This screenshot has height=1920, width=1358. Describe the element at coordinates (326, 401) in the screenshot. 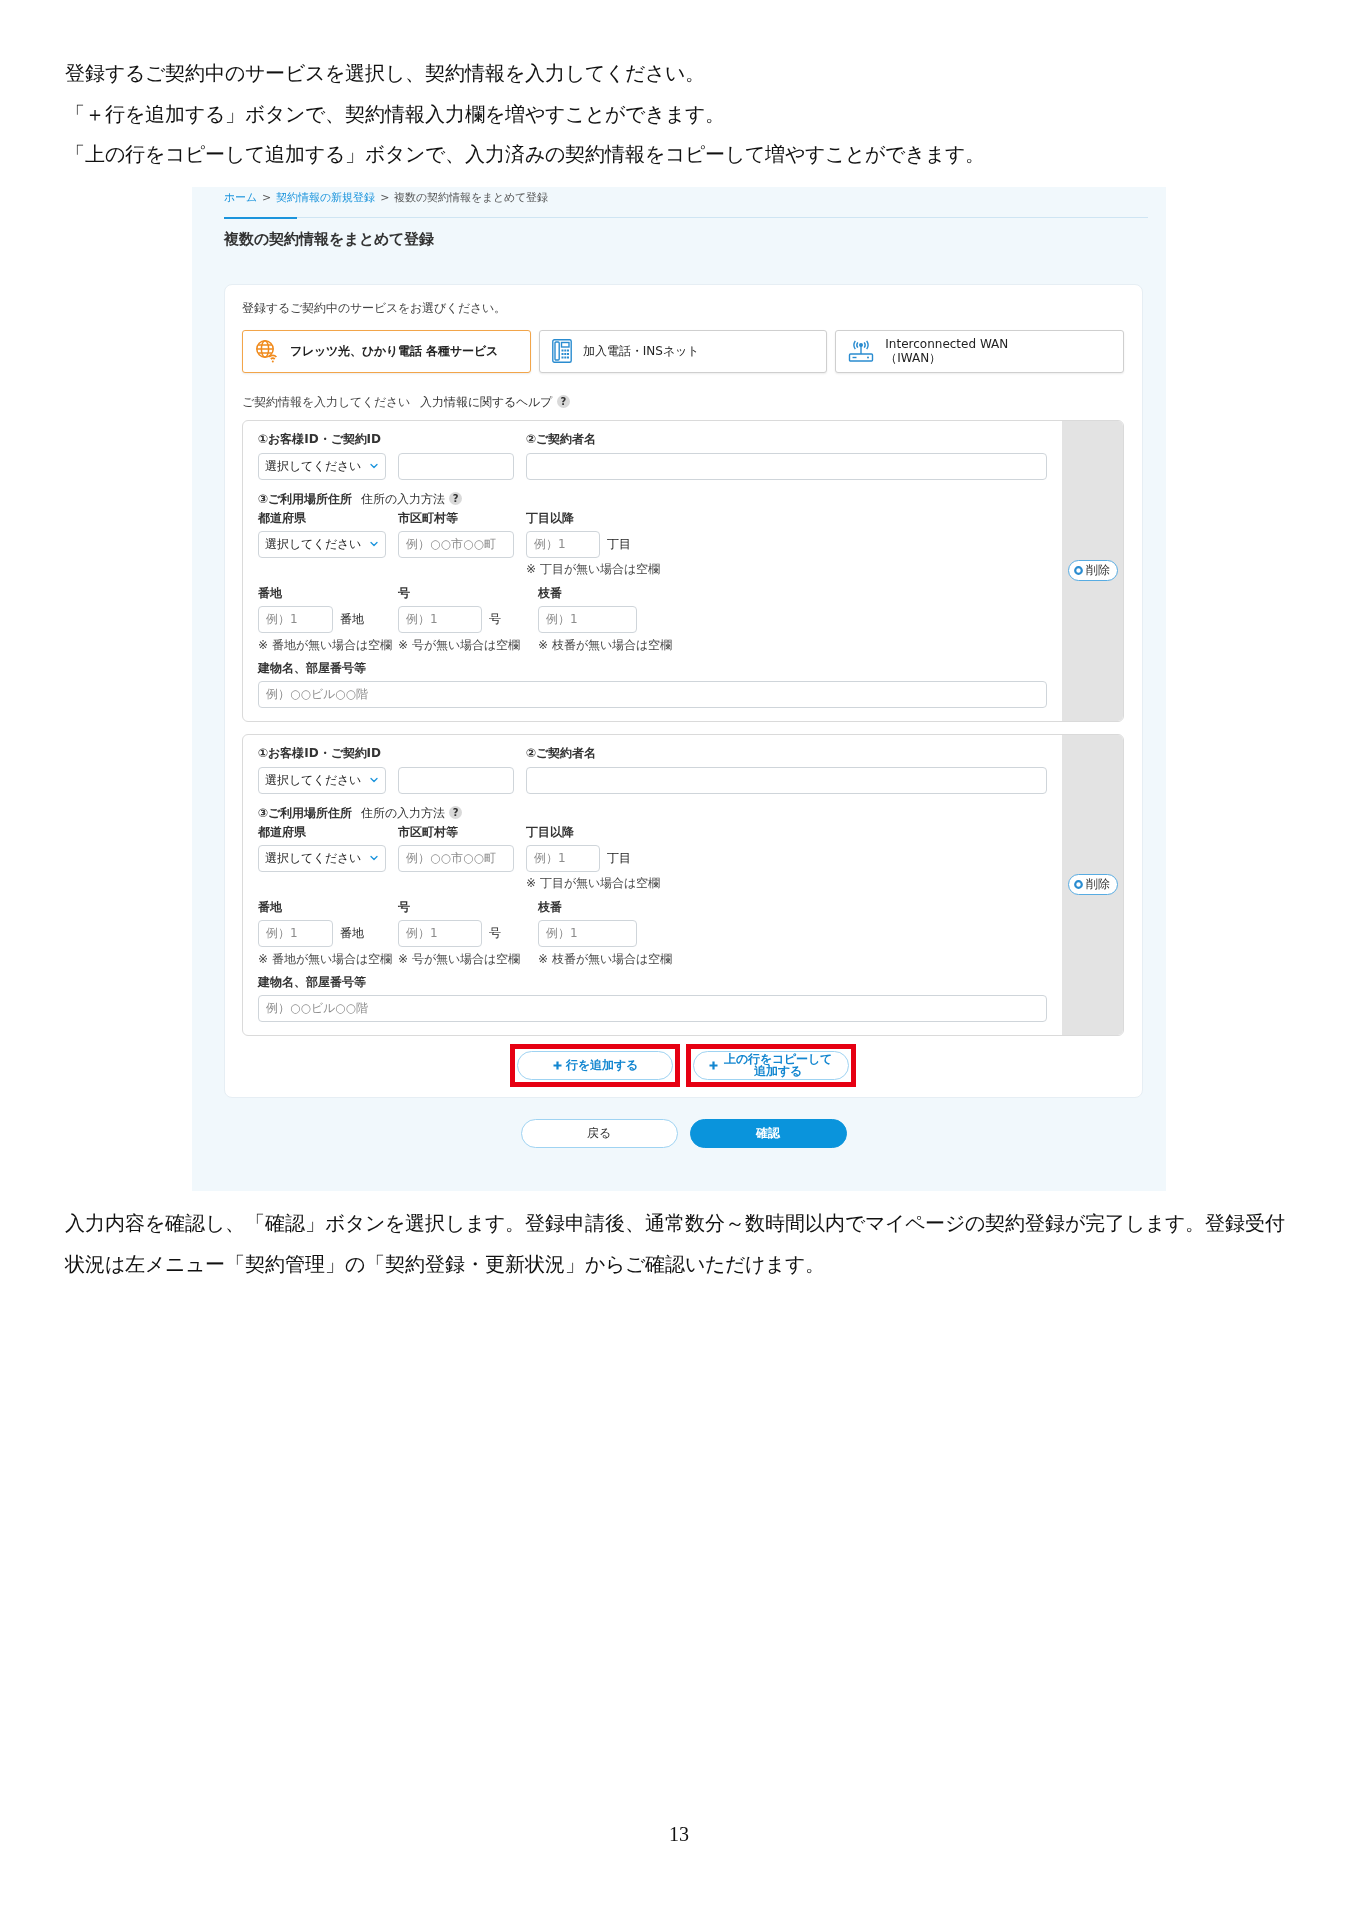

I see `prompt-text: ご契約情報を入力してください` at that location.